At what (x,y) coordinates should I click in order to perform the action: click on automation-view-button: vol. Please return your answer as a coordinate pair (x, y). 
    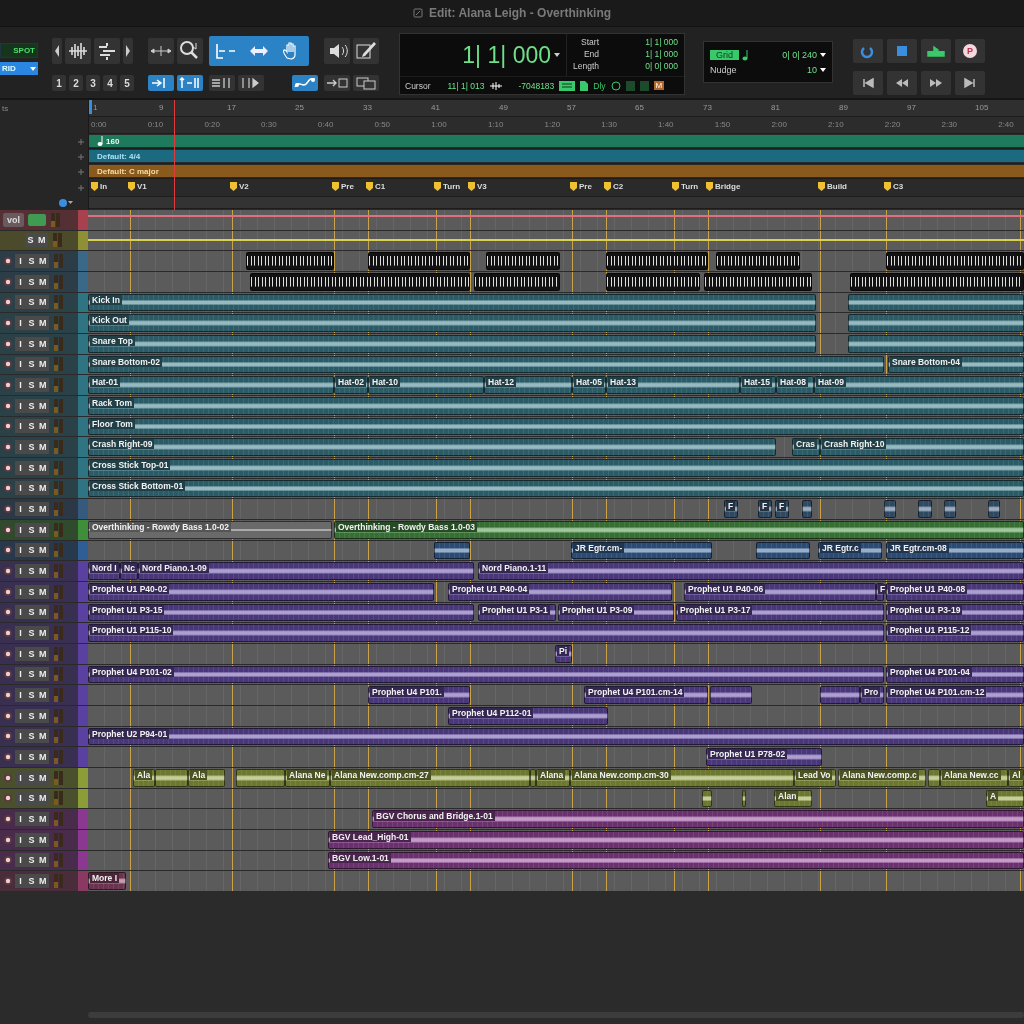
    Looking at the image, I should click on (13, 219).